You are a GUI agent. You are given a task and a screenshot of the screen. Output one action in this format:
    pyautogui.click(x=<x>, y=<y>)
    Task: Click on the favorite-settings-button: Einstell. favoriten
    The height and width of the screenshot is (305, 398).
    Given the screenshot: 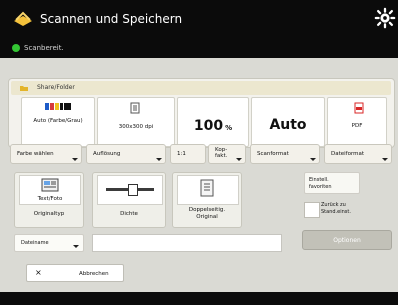 What is the action you would take?
    pyautogui.click(x=332, y=183)
    